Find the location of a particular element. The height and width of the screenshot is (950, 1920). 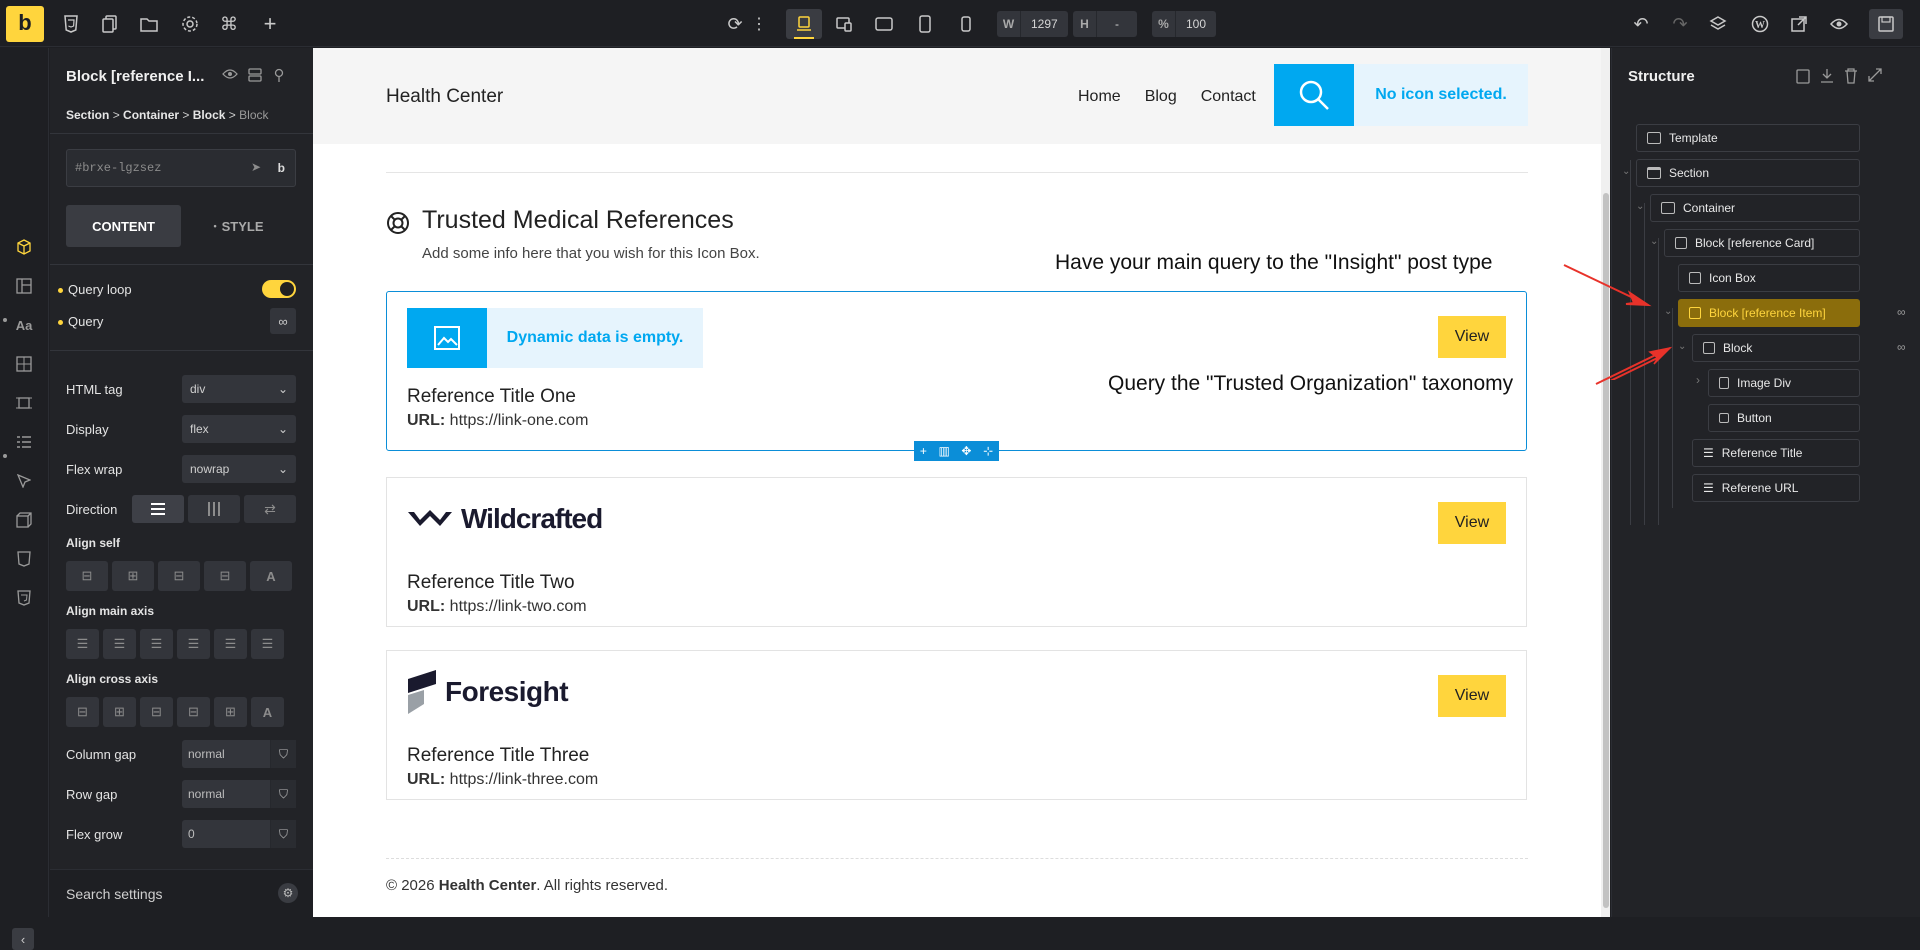

laptop-breakpoint-icon is located at coordinates (844, 24).